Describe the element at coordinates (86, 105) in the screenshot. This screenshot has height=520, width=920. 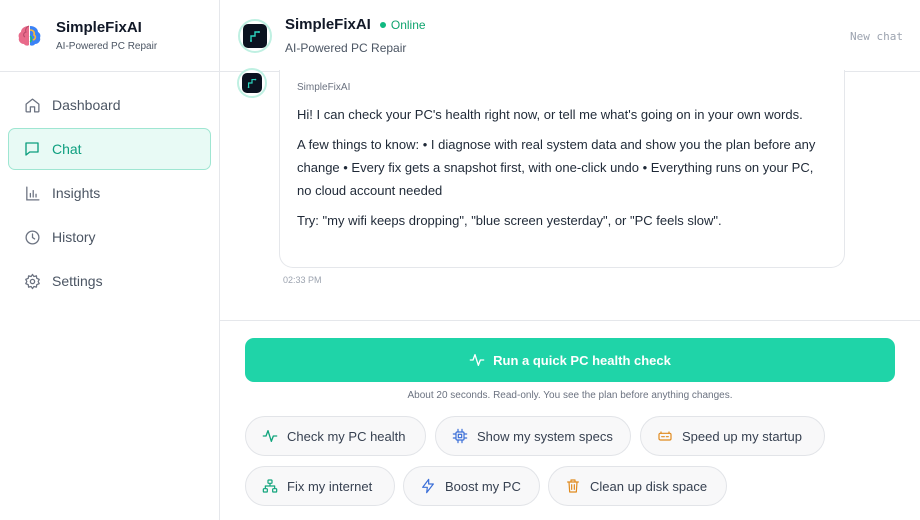
I see `sidebar-item-label: Dashboard` at that location.